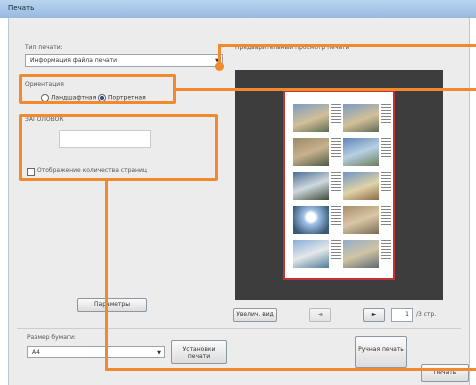  I want to click on next-page-button: ►, so click(374, 315).